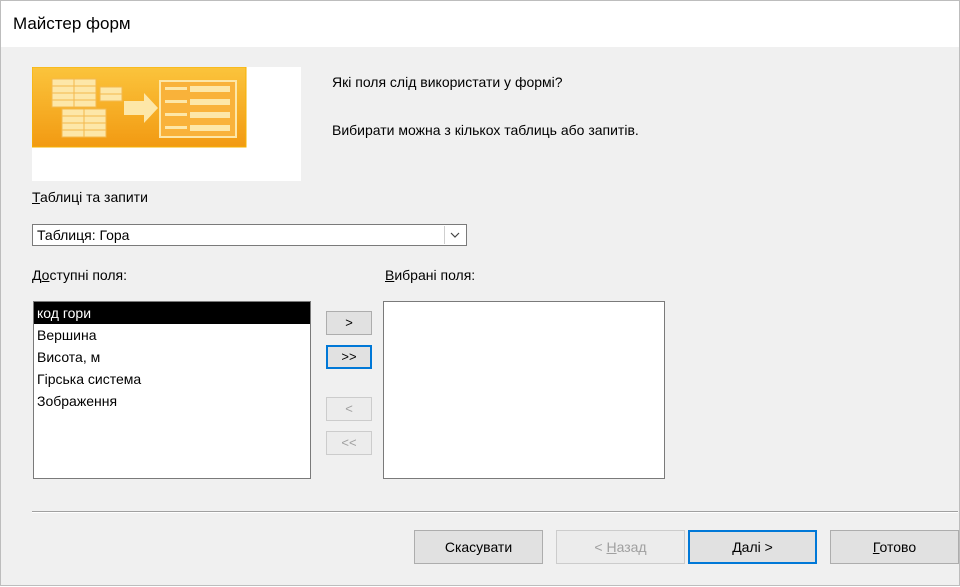  What do you see at coordinates (611, 547) in the screenshot?
I see `back-button-accesskey: Н` at bounding box center [611, 547].